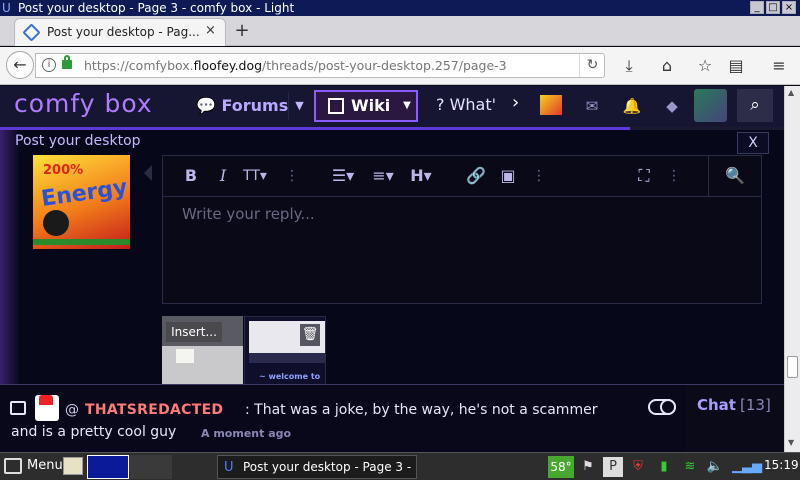 The height and width of the screenshot is (480, 800). I want to click on basket-icon, so click(710, 105).